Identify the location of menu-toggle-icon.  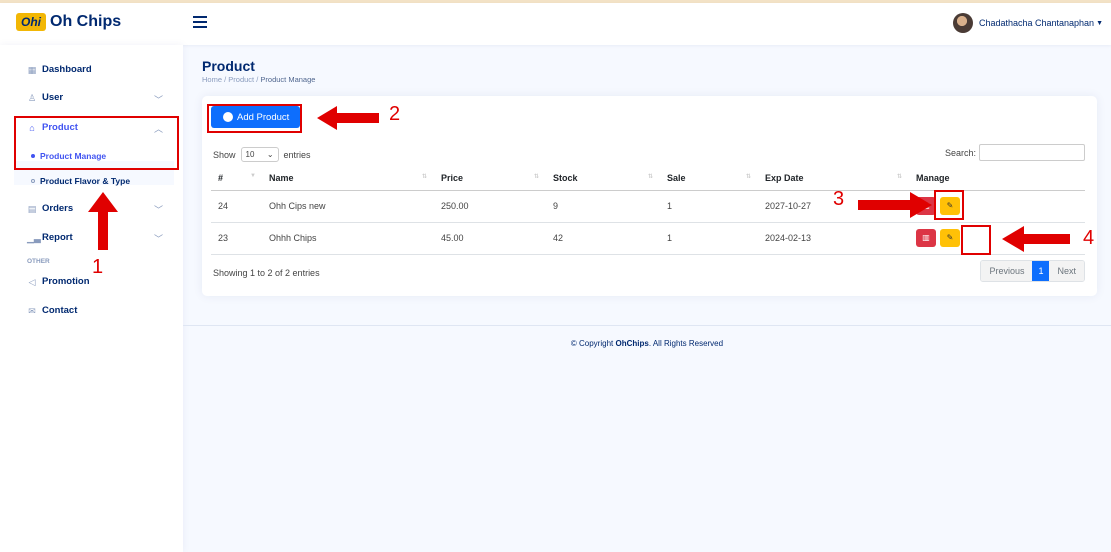
(200, 21).